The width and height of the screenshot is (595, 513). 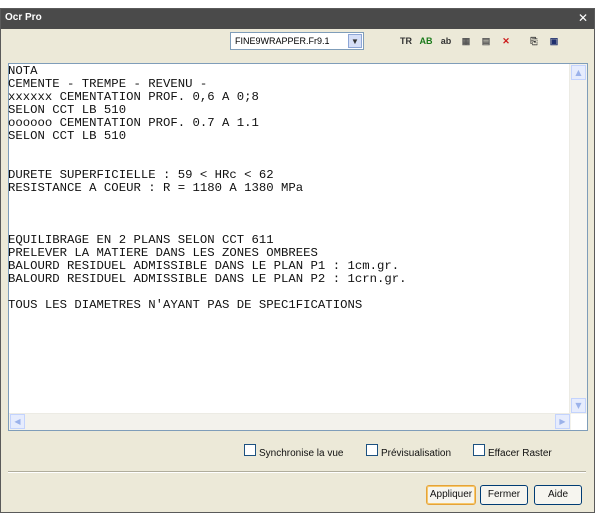 I want to click on sync-view-label: Synchronise la vue, so click(x=301, y=453).